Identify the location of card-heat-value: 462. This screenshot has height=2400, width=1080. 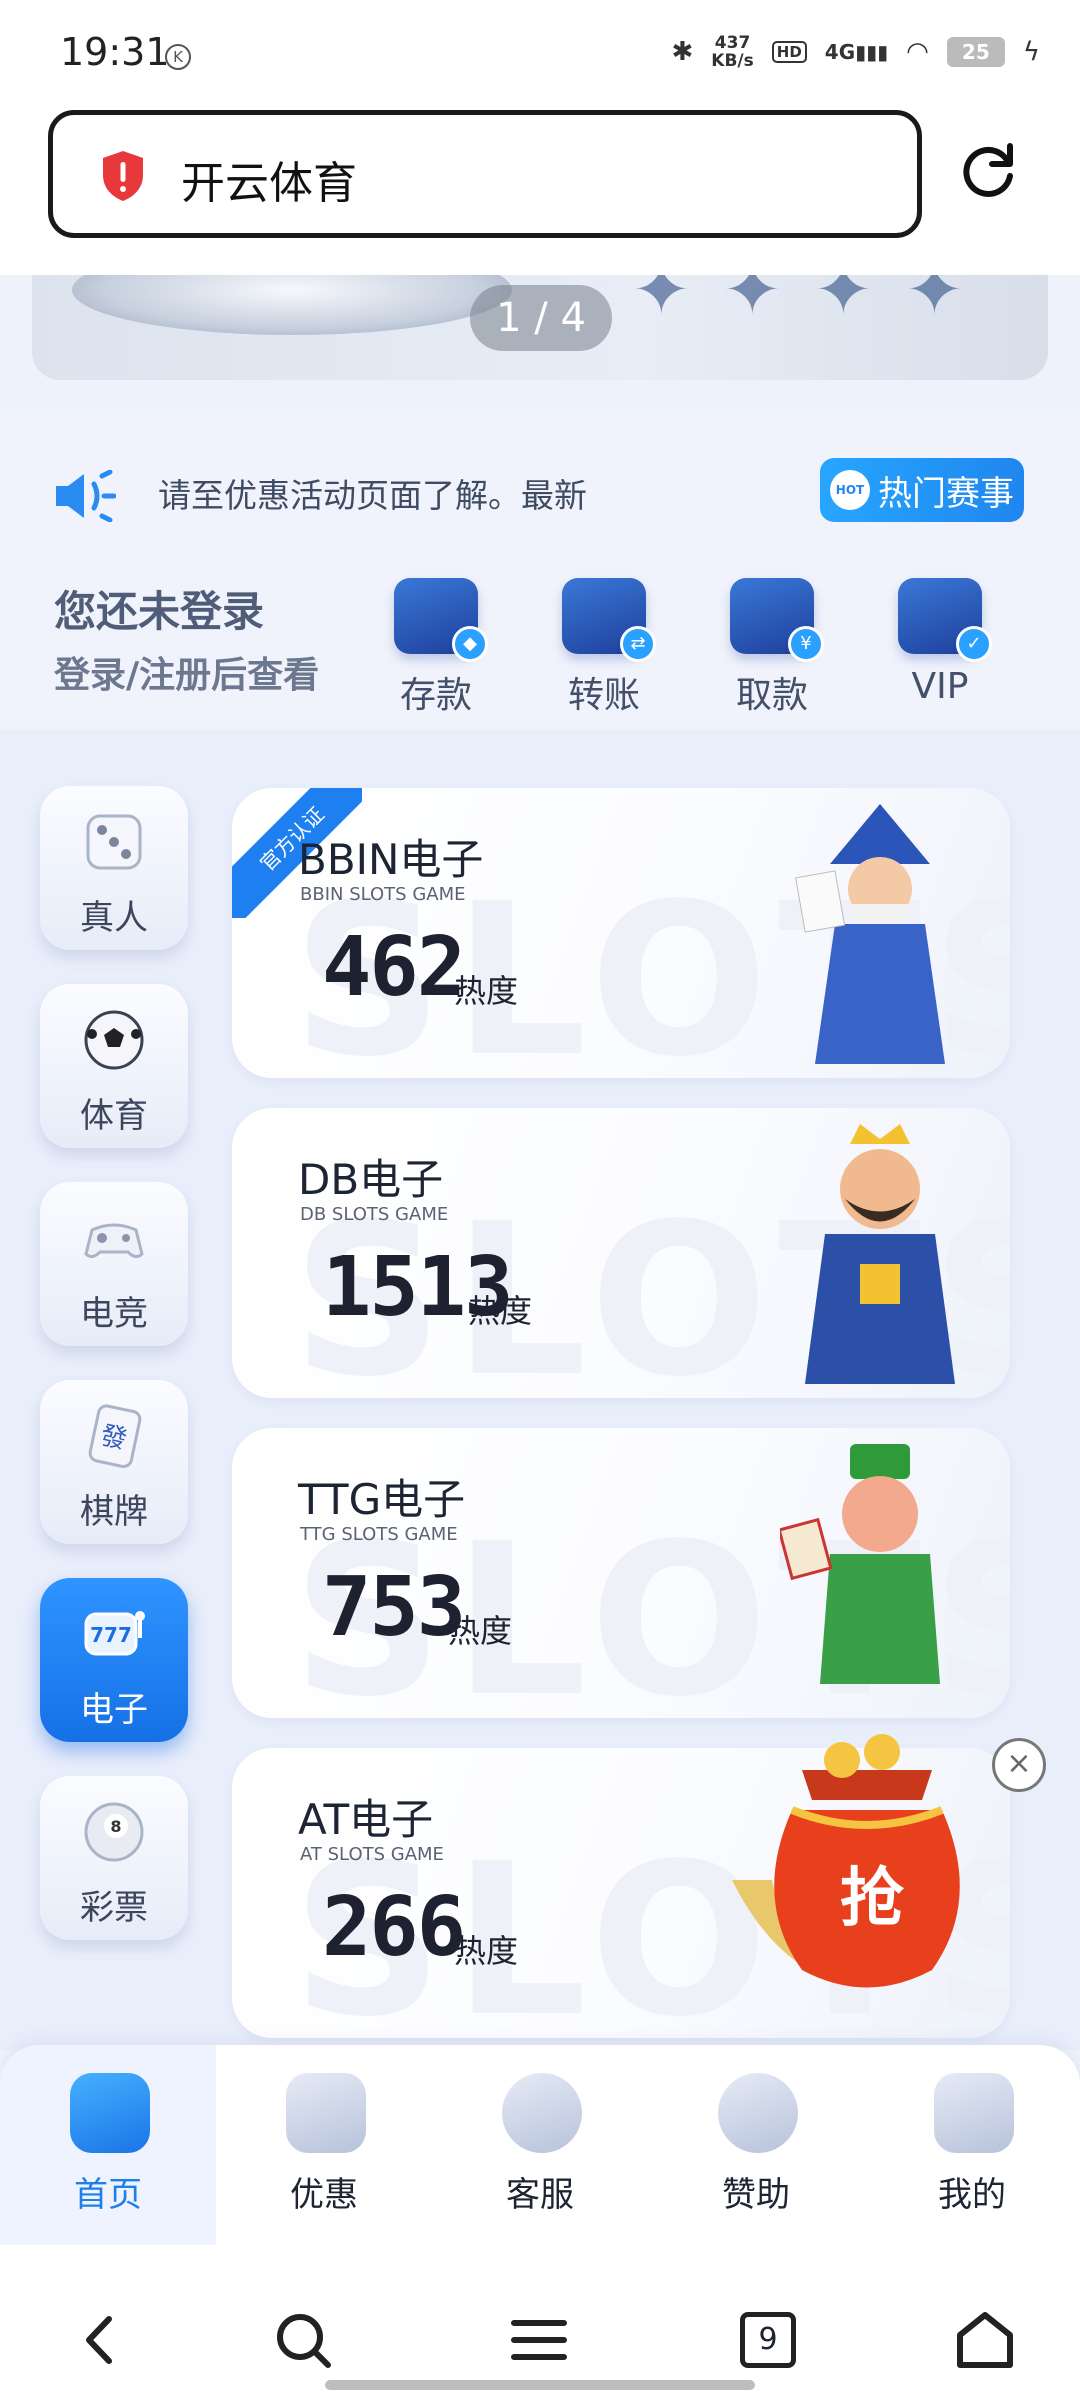
(394, 967).